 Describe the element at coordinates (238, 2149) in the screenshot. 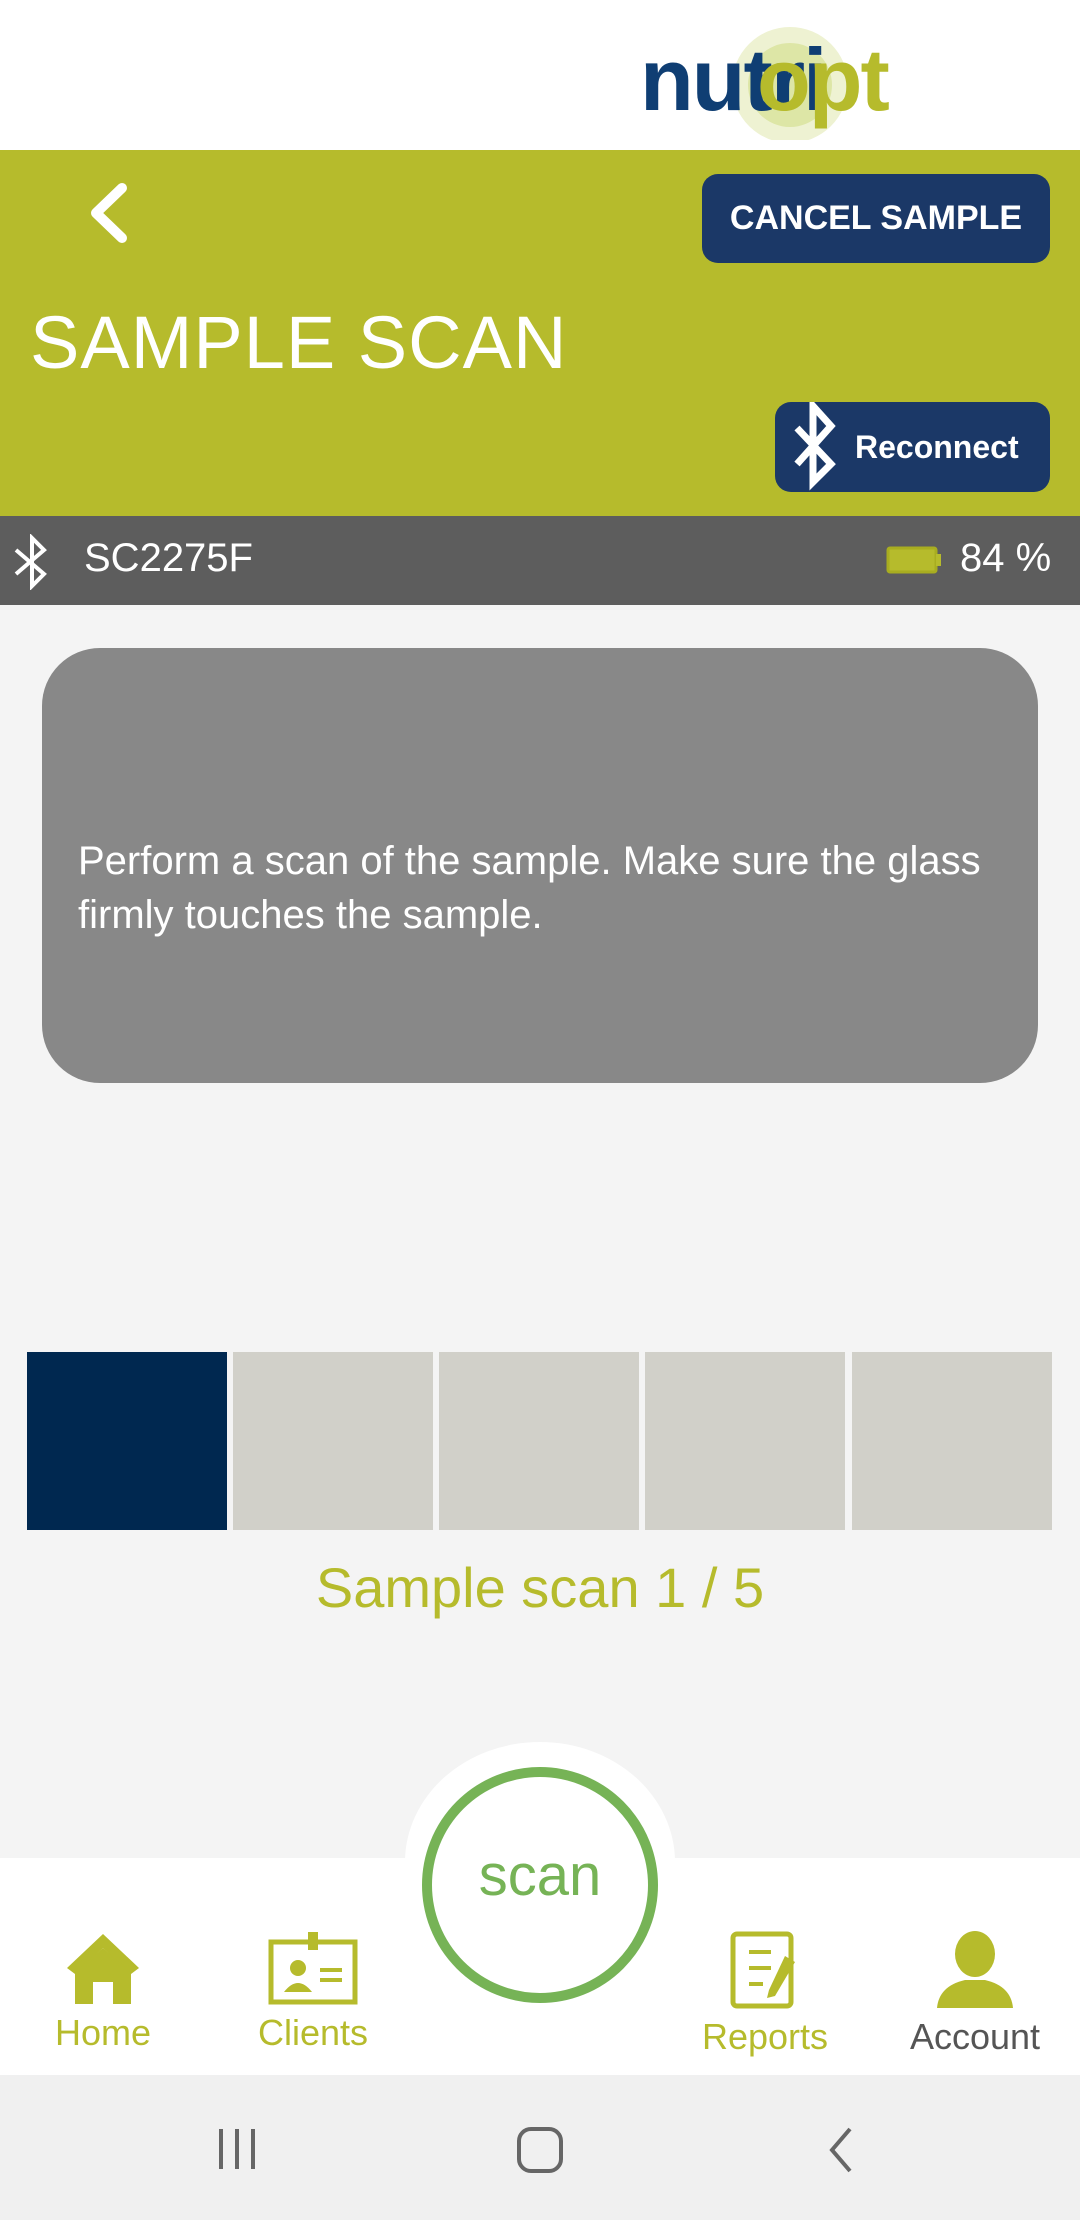

I see `recent-apps-icon` at that location.